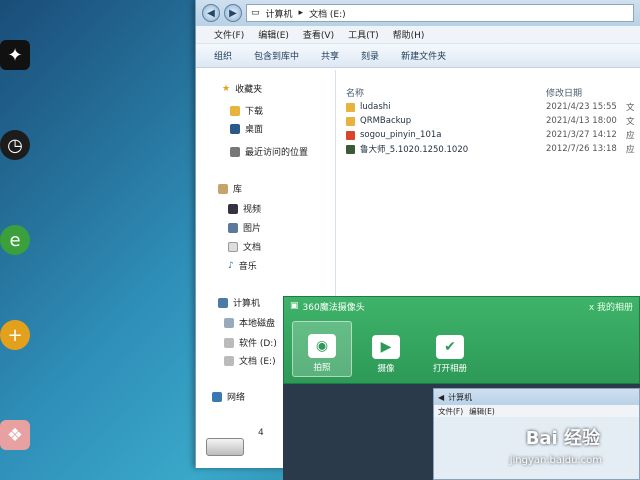 Image resolution: width=640 pixels, height=480 pixels. I want to click on disk-icon, so click(229, 322).